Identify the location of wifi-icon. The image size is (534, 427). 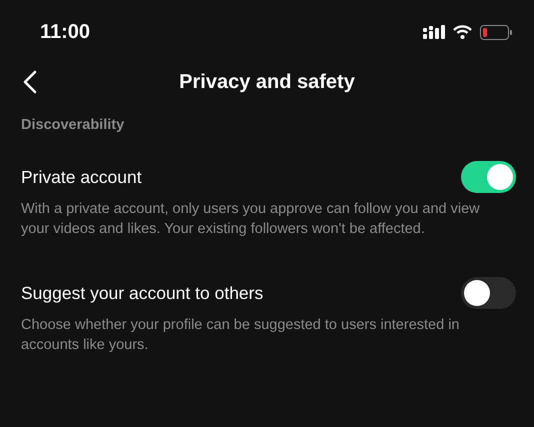
(462, 32).